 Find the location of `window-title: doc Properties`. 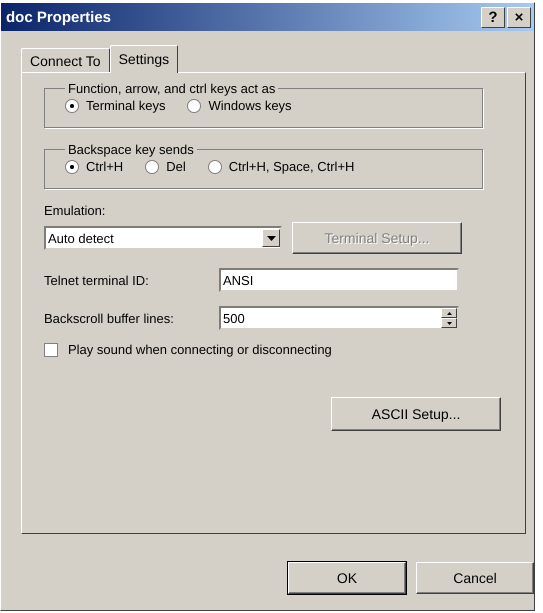

window-title: doc Properties is located at coordinates (59, 17).